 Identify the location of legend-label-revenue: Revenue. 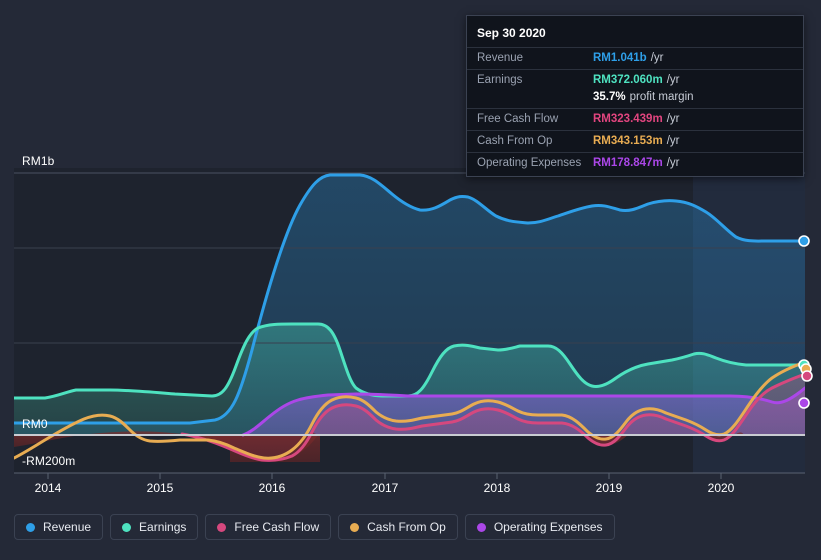
(67, 527).